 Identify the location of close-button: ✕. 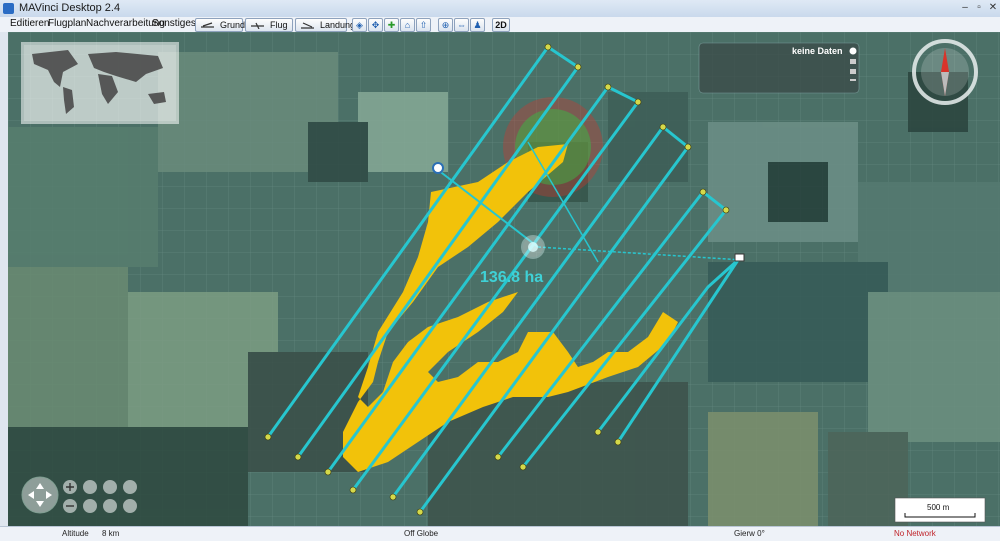
(993, 8).